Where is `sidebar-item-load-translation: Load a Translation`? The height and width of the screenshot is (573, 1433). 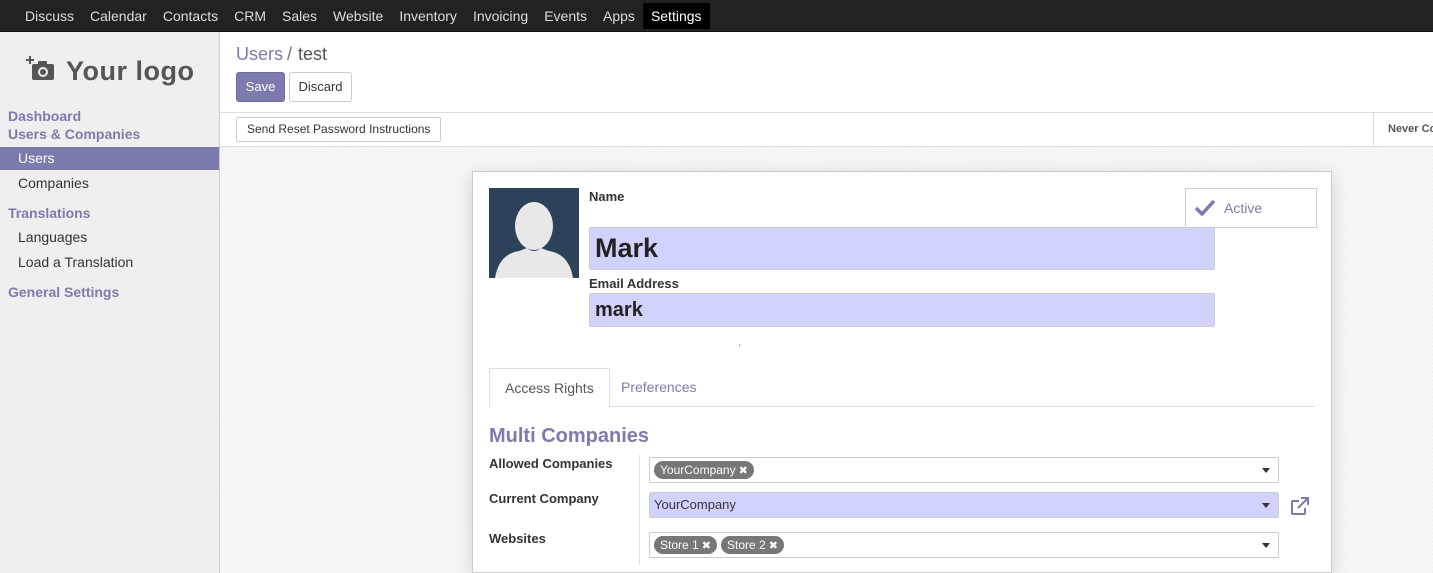 sidebar-item-load-translation: Load a Translation is located at coordinates (109, 262).